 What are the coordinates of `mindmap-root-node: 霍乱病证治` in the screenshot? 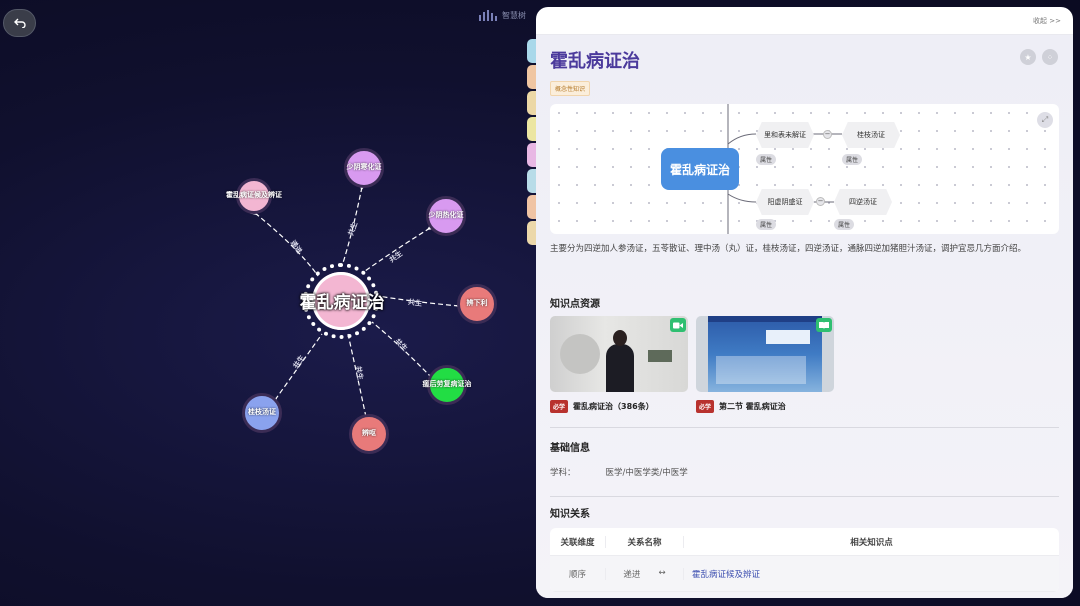 It's located at (700, 169).